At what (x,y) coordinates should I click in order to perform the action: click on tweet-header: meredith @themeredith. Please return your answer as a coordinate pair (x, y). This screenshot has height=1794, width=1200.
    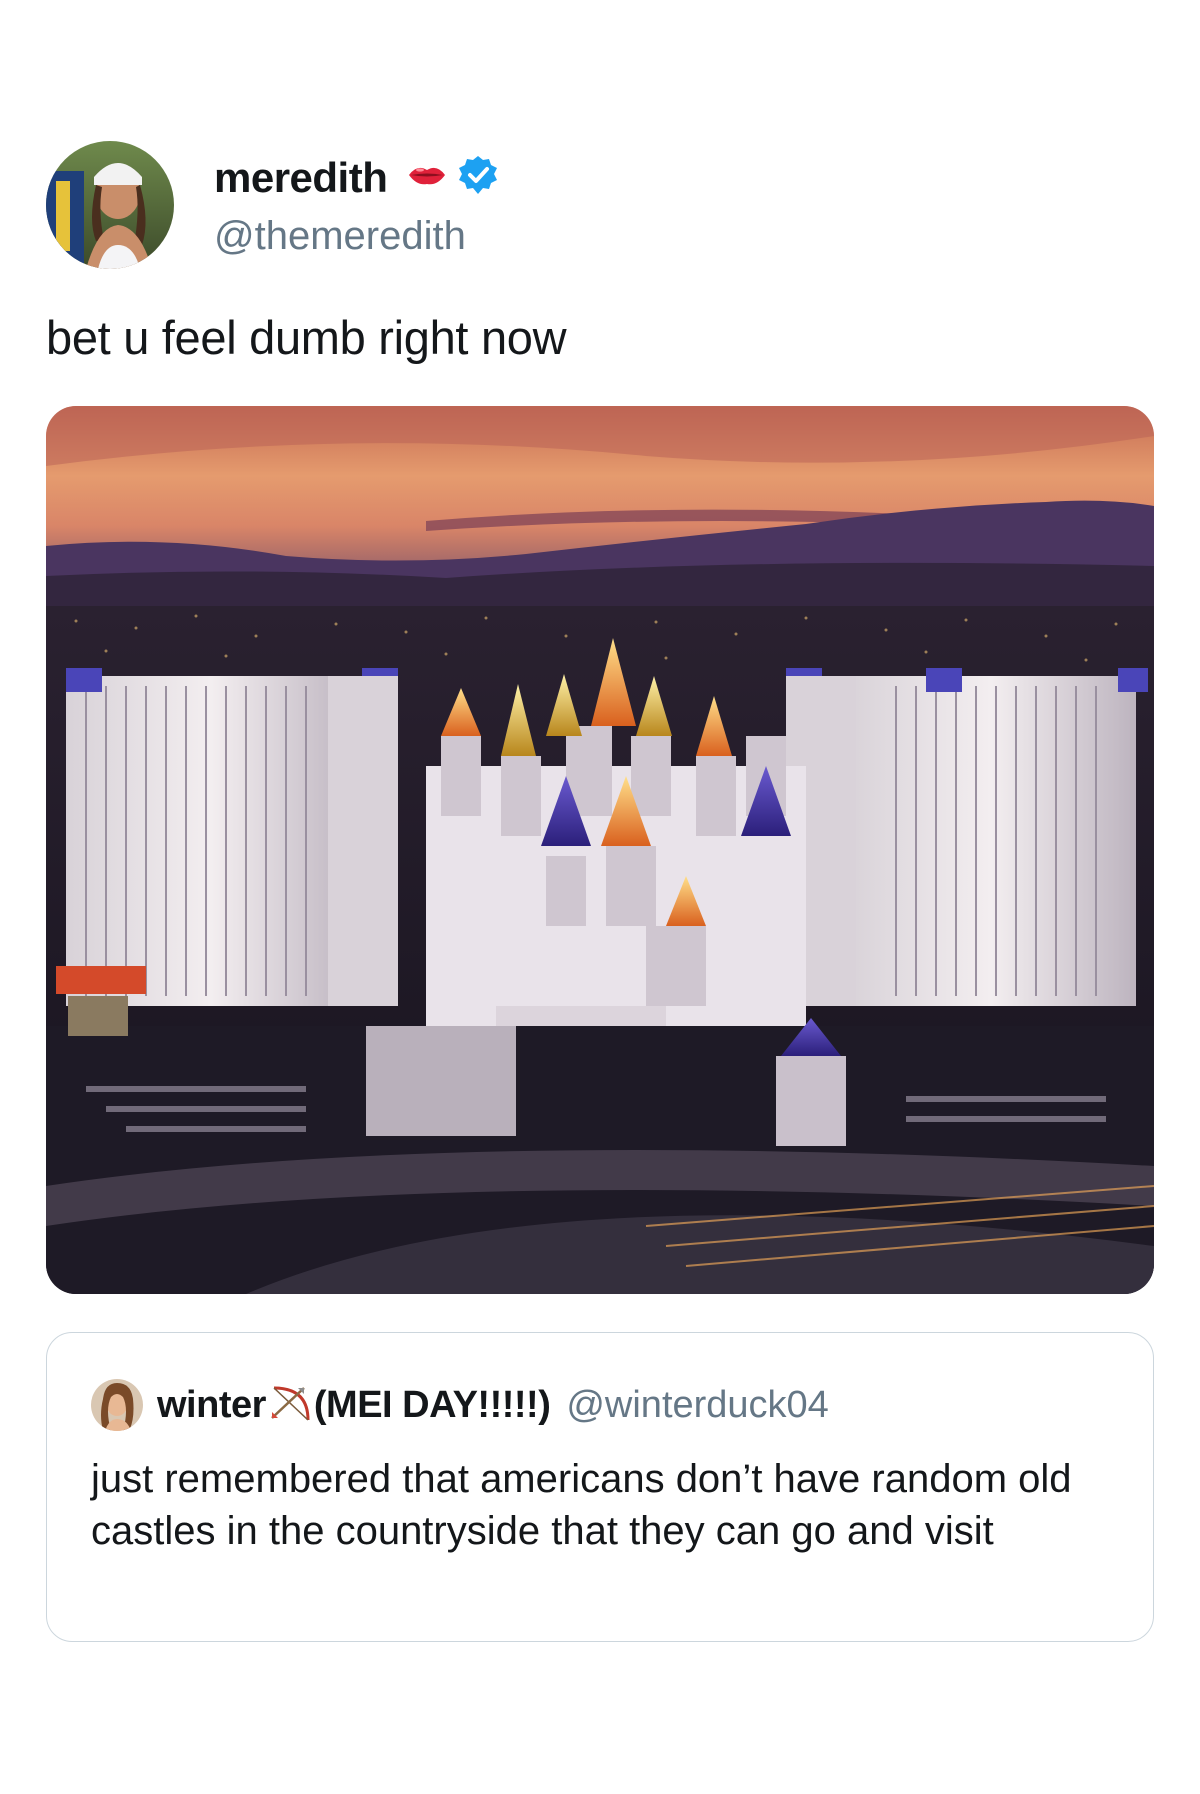
    Looking at the image, I should click on (600, 205).